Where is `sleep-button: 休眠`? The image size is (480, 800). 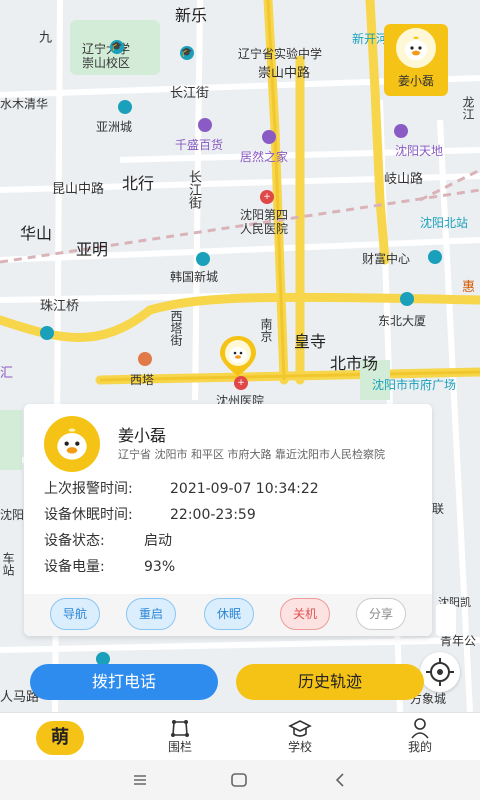 sleep-button: 休眠 is located at coordinates (229, 614).